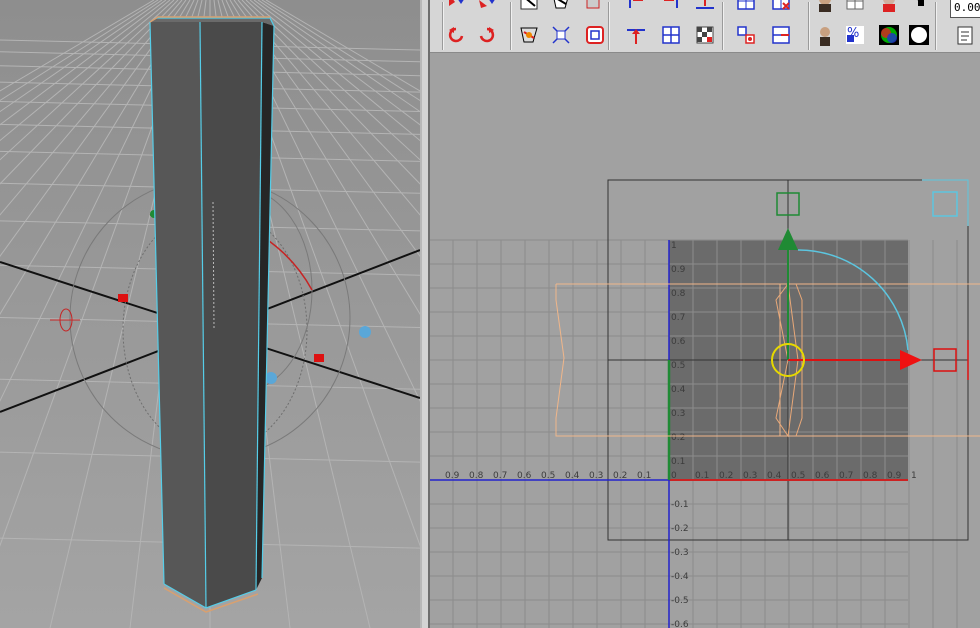 The height and width of the screenshot is (628, 980). Describe the element at coordinates (965, 35) in the screenshot. I see `clipboard-icon` at that location.